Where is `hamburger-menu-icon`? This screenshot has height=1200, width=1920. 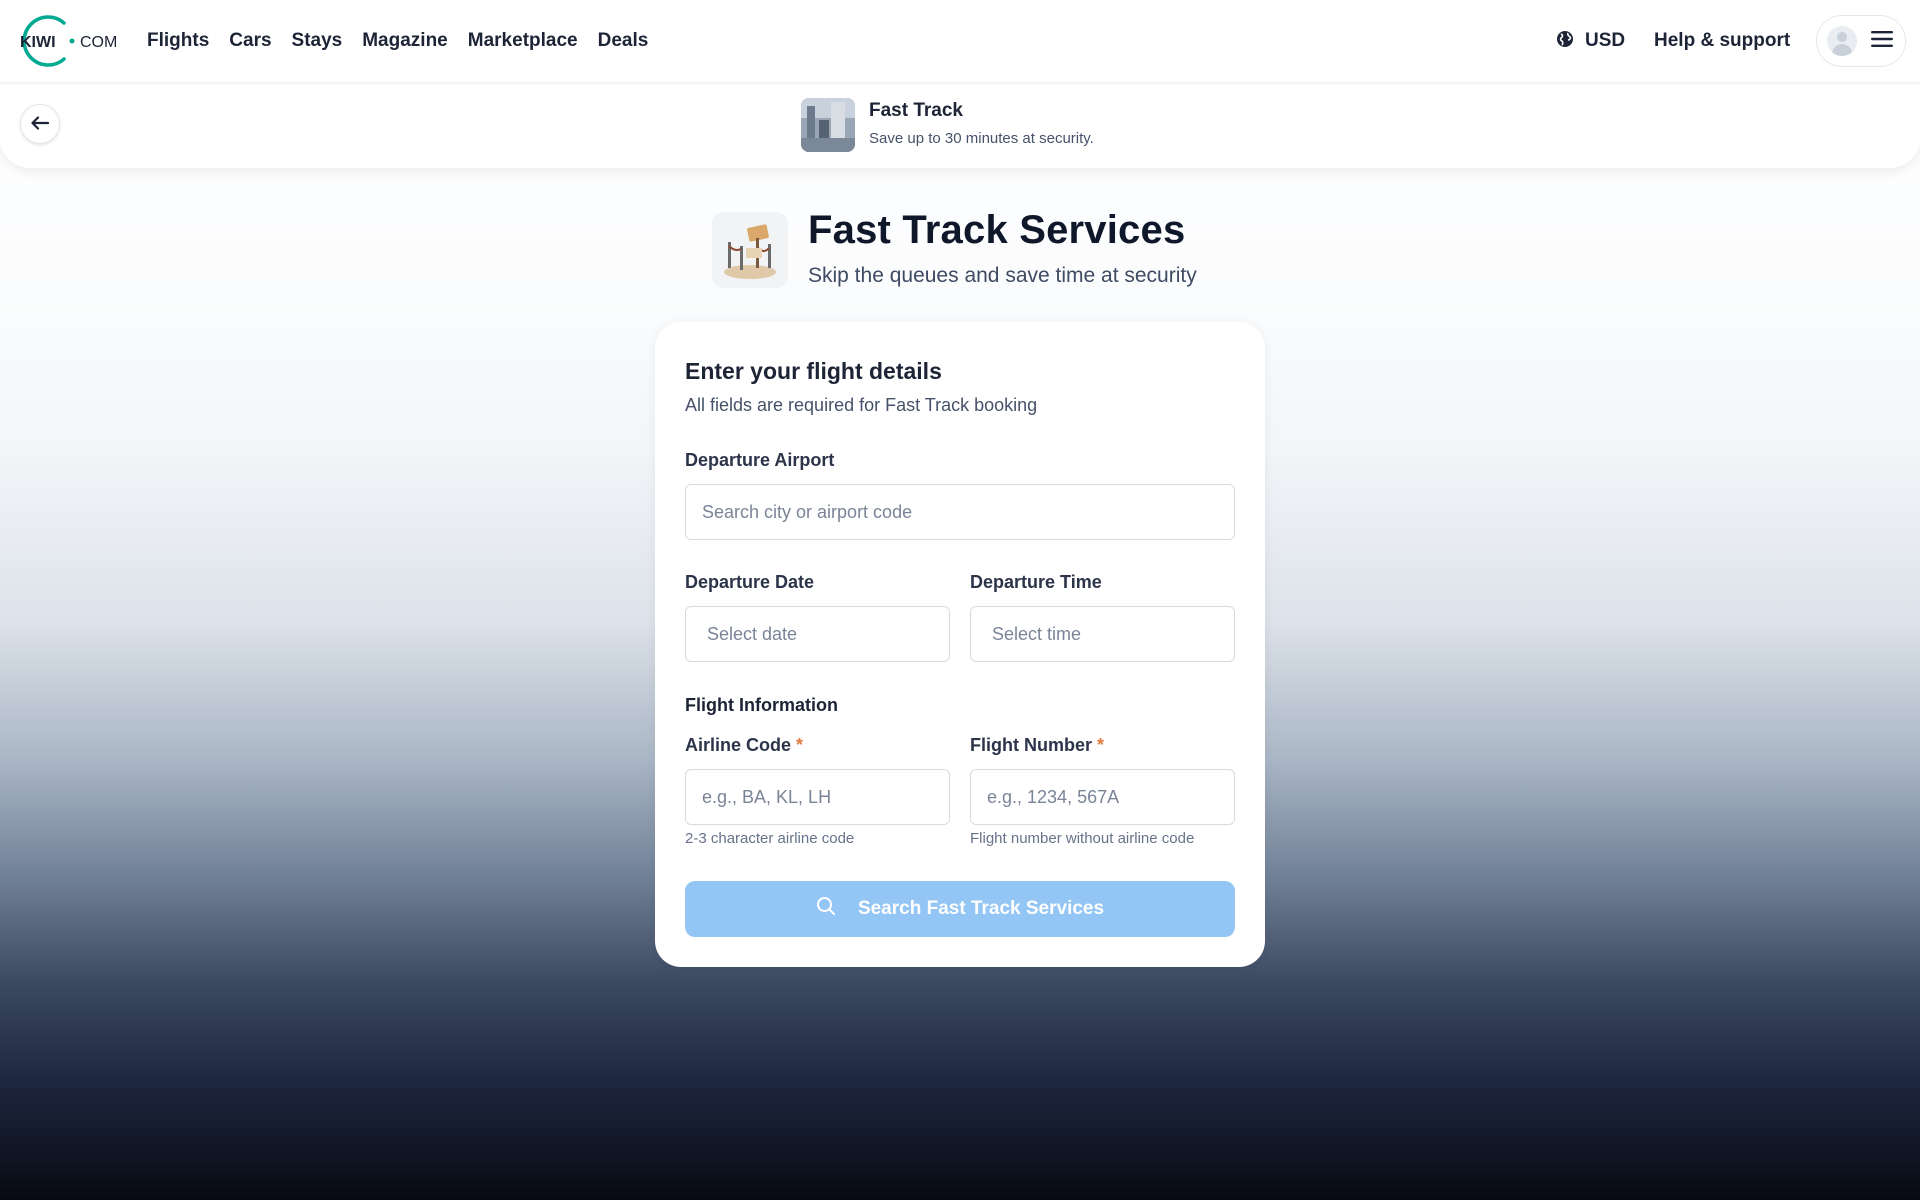 hamburger-menu-icon is located at coordinates (1882, 41).